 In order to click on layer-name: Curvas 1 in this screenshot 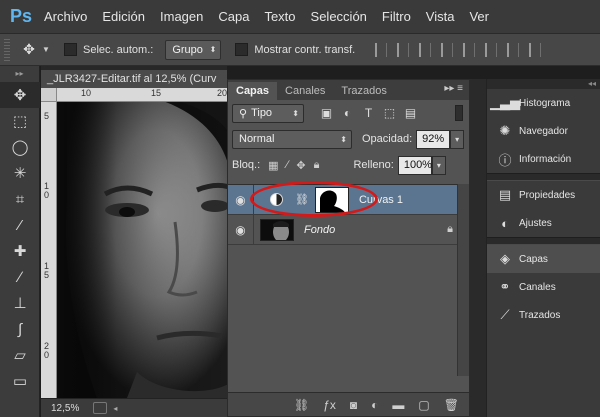, I will do `click(381, 200)`.